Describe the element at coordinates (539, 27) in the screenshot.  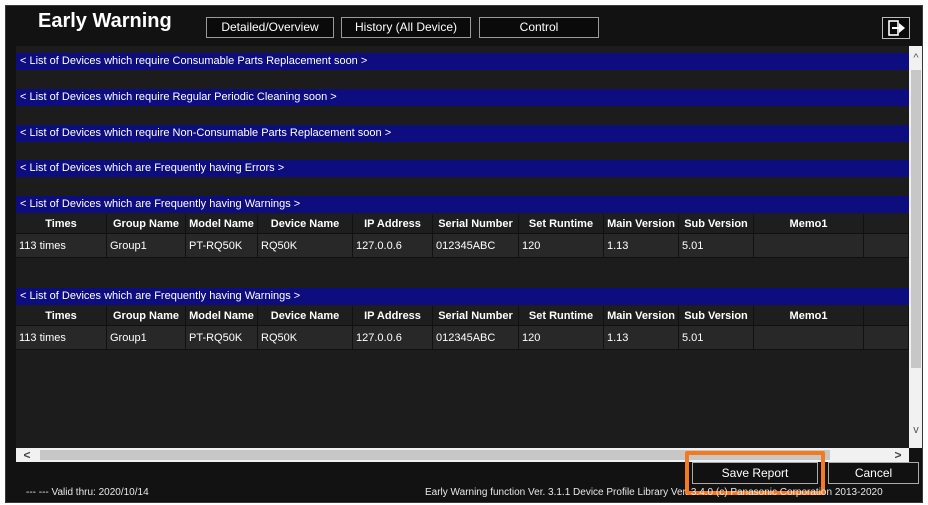
I see `tab-control: Control` at that location.